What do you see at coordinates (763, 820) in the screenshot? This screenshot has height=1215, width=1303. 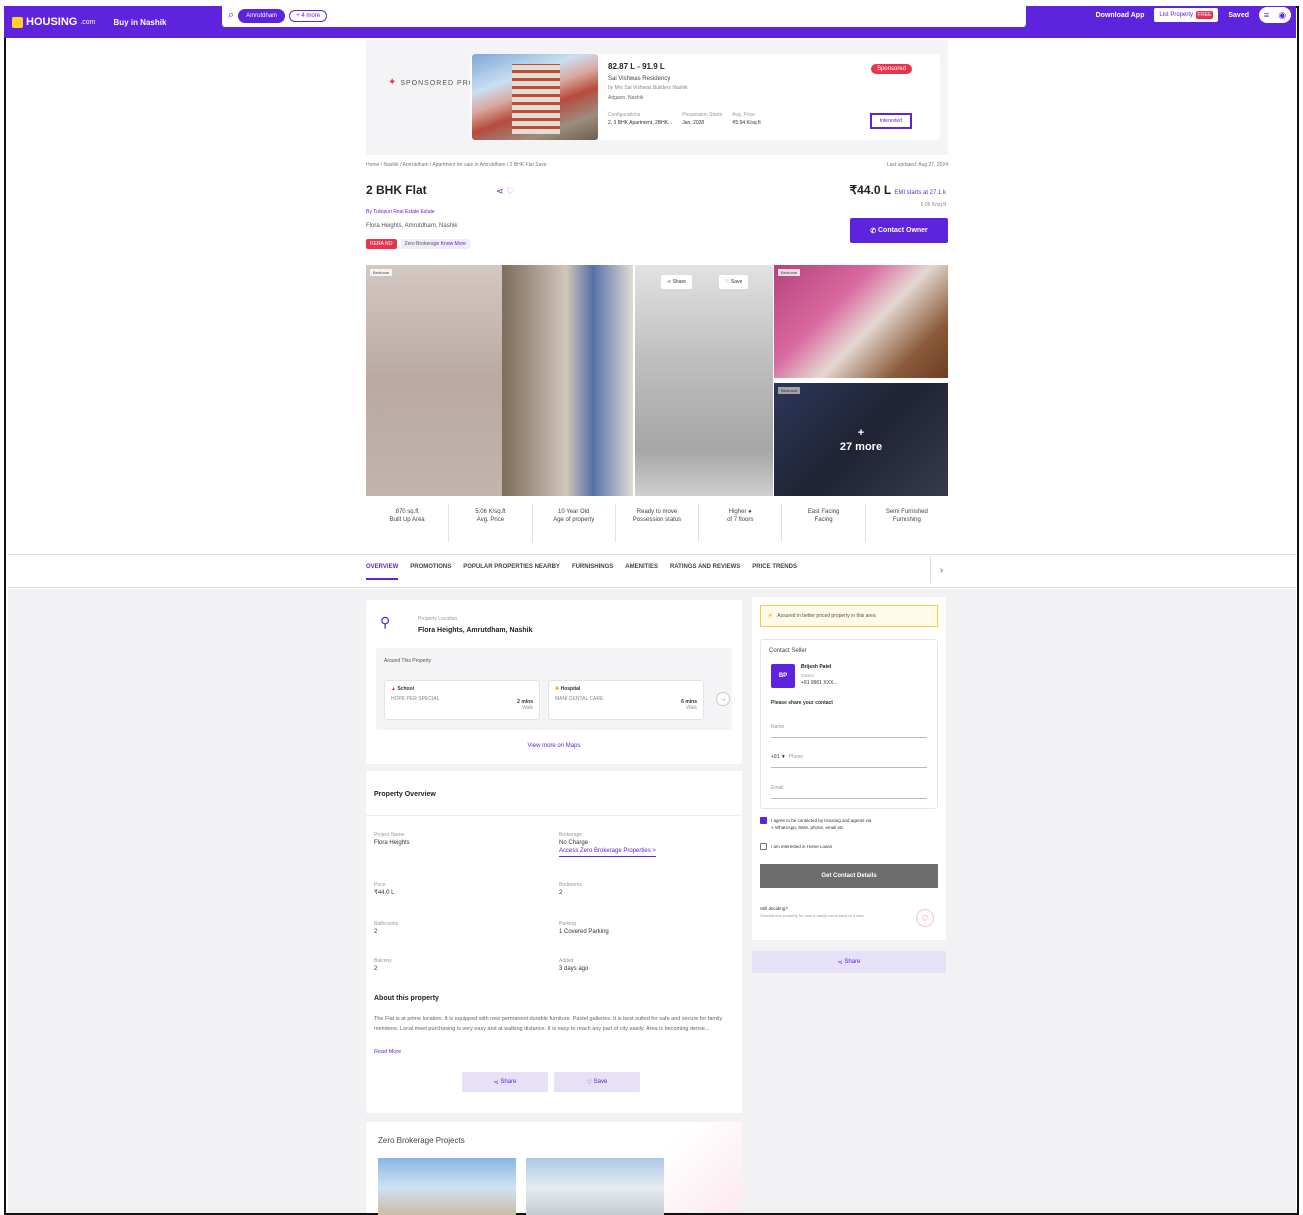 I see `consent-checkbox` at bounding box center [763, 820].